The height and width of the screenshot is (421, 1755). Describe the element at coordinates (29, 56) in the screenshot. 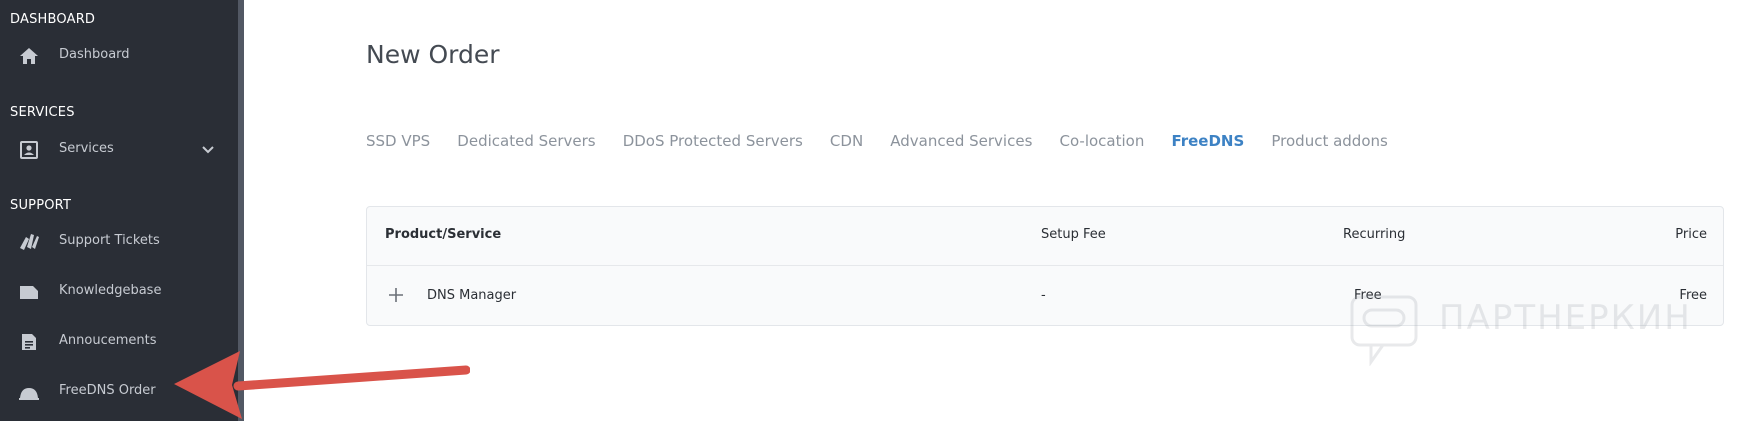

I see `home-icon` at that location.